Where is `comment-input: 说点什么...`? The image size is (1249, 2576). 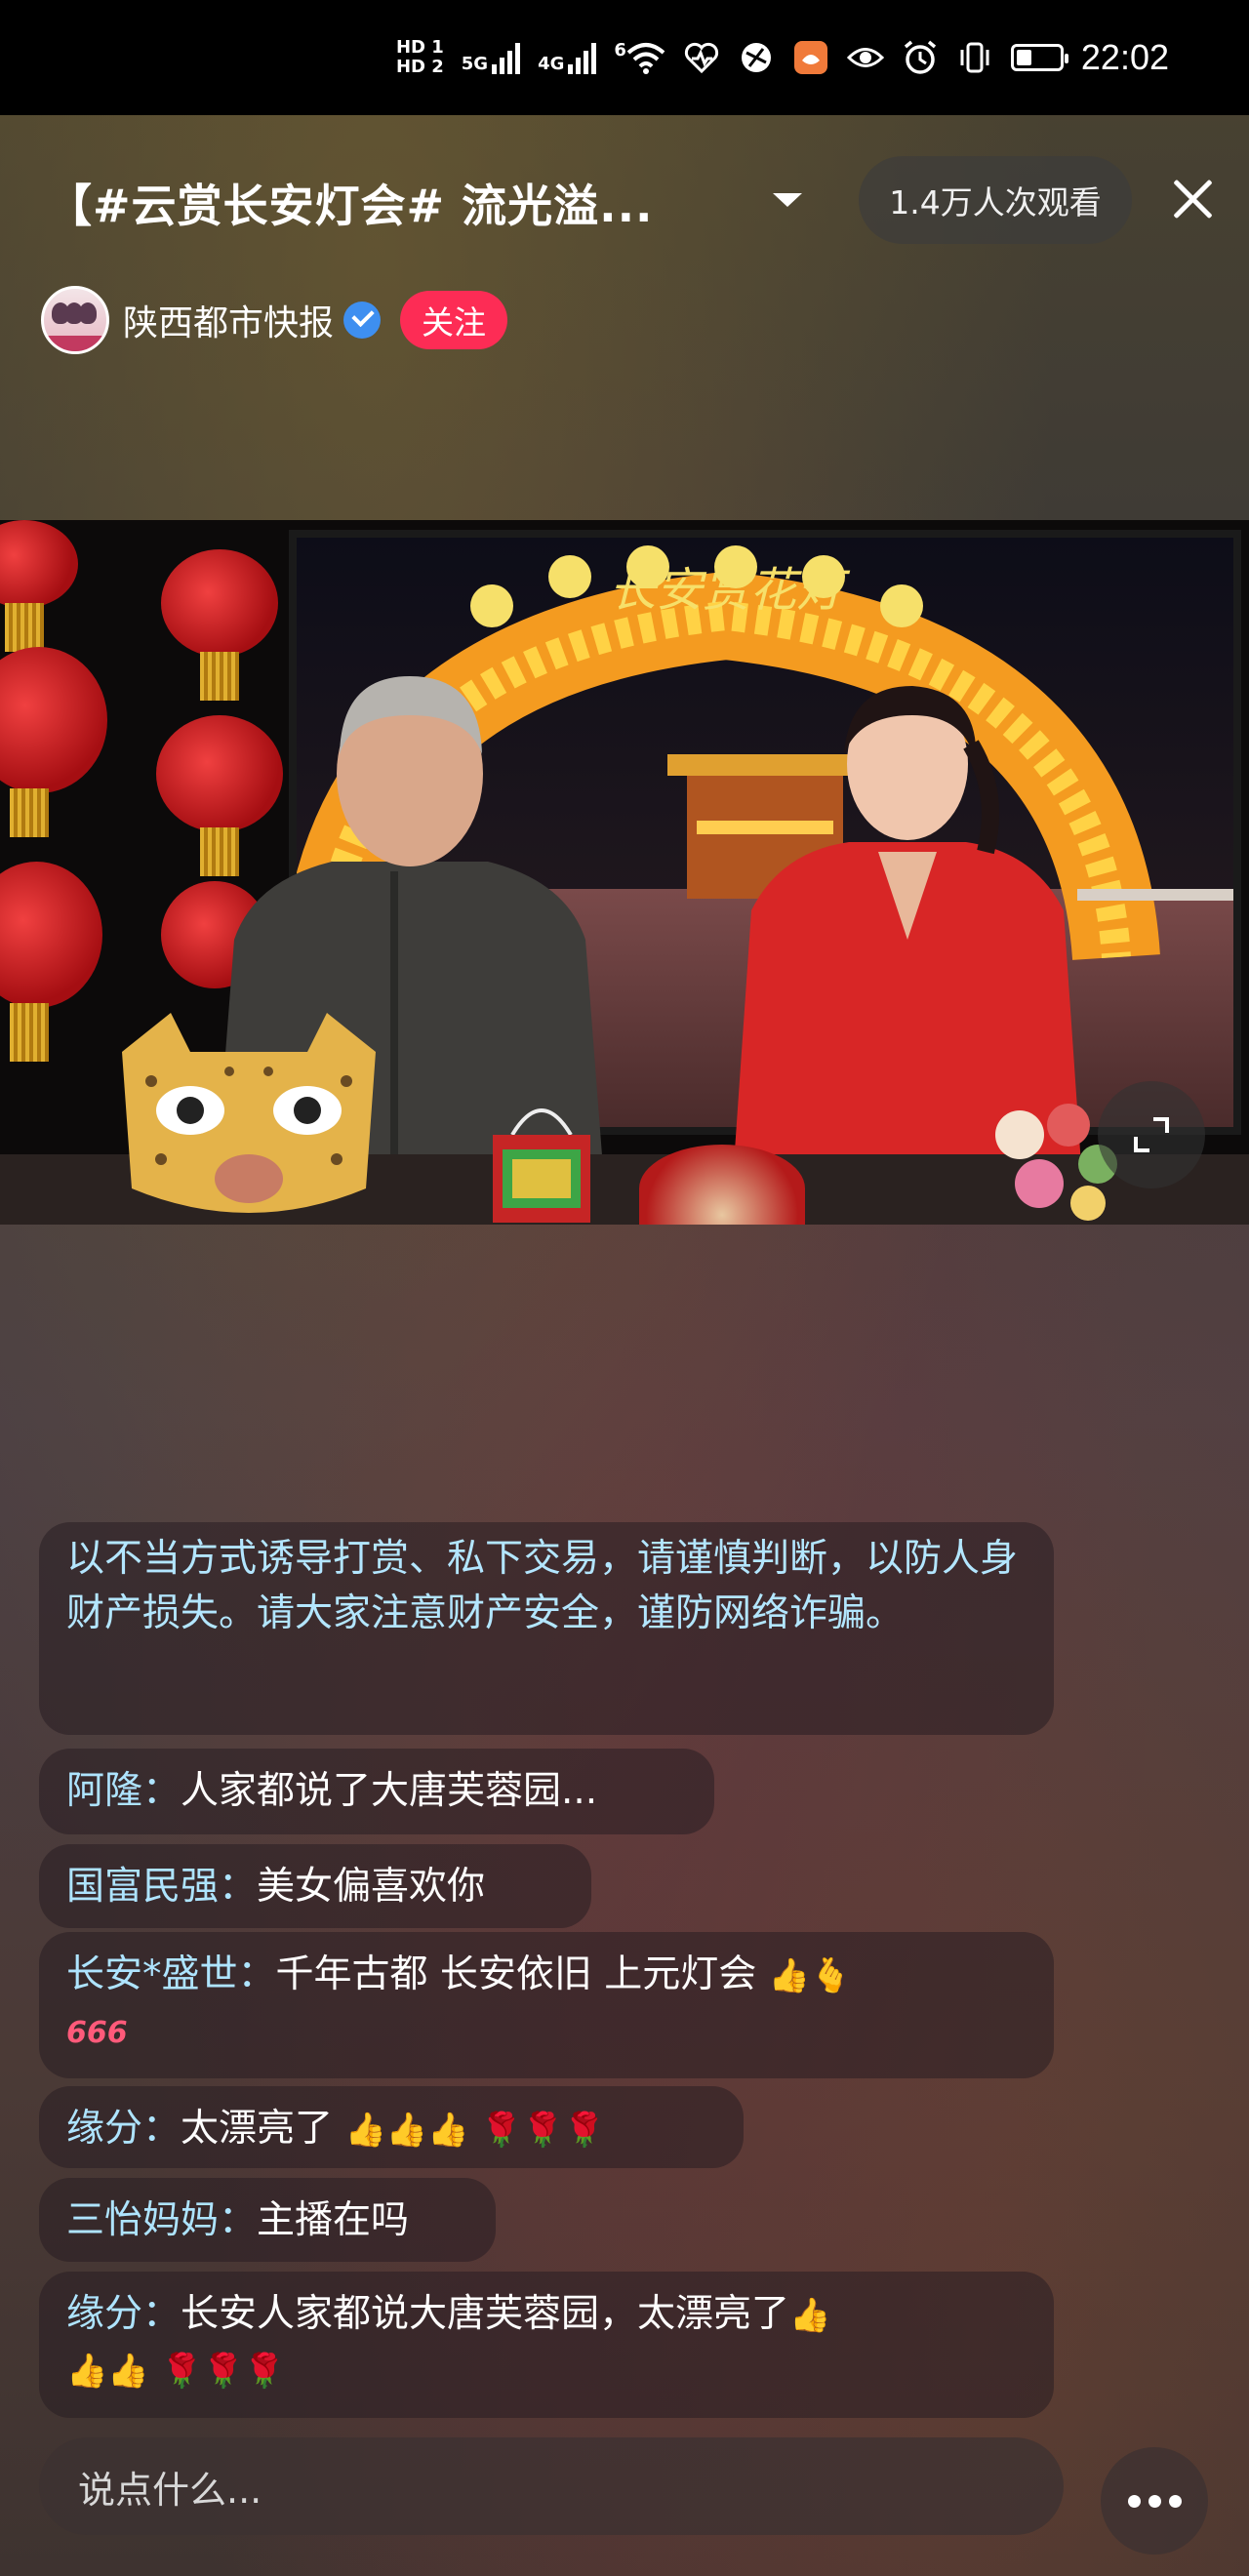
comment-input: 说点什么... is located at coordinates (551, 2486).